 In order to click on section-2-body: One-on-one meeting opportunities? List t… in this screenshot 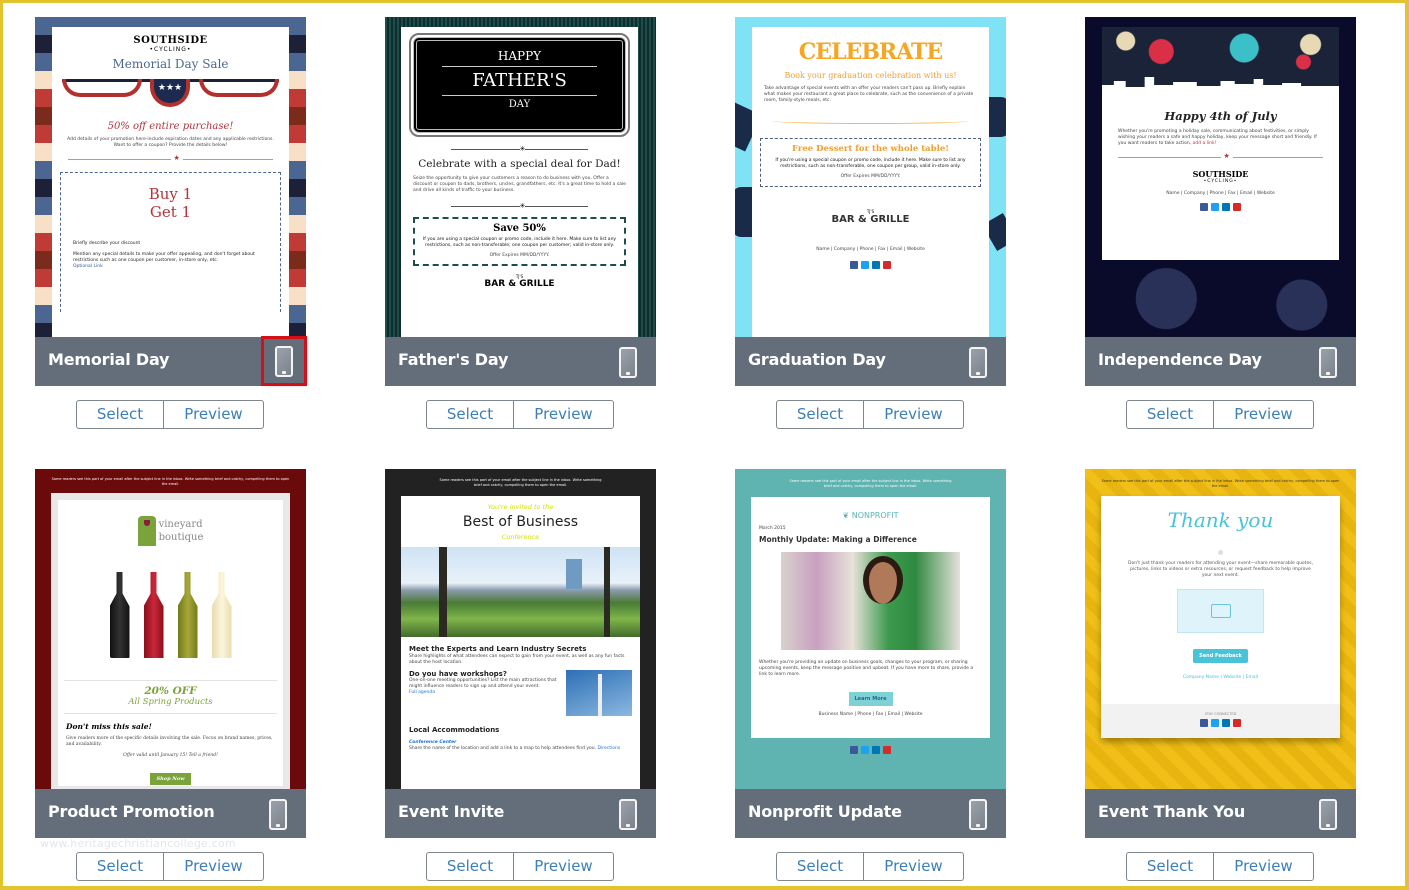, I will do `click(483, 683)`.